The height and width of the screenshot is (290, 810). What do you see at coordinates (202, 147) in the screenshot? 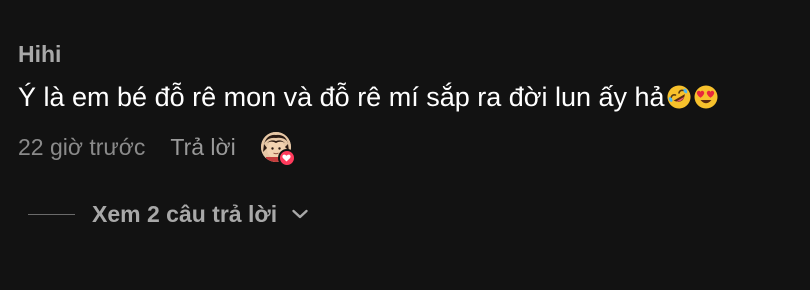
I see `reply-button: Trả lời` at bounding box center [202, 147].